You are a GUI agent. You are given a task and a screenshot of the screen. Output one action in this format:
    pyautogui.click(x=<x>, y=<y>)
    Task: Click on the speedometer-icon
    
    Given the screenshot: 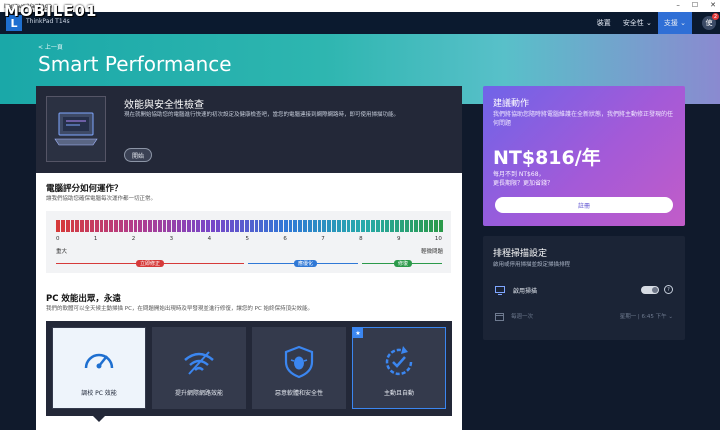 What is the action you would take?
    pyautogui.click(x=99, y=362)
    